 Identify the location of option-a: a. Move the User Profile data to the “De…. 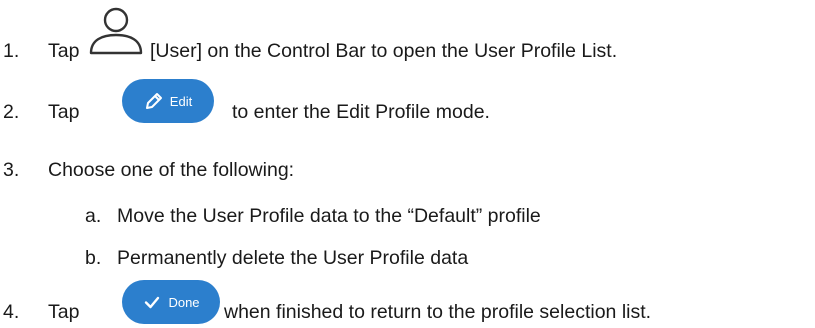
(445, 216).